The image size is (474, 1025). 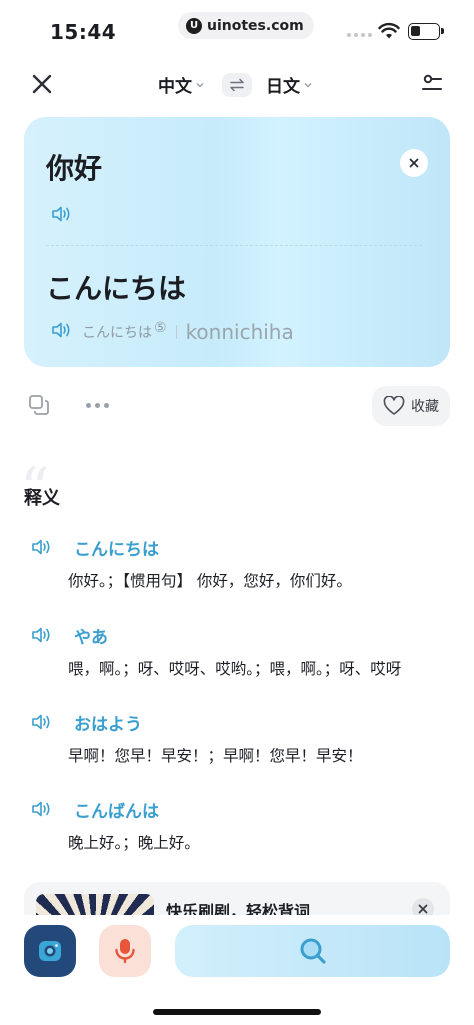 What do you see at coordinates (108, 724) in the screenshot?
I see `definition-word: おはよう` at bounding box center [108, 724].